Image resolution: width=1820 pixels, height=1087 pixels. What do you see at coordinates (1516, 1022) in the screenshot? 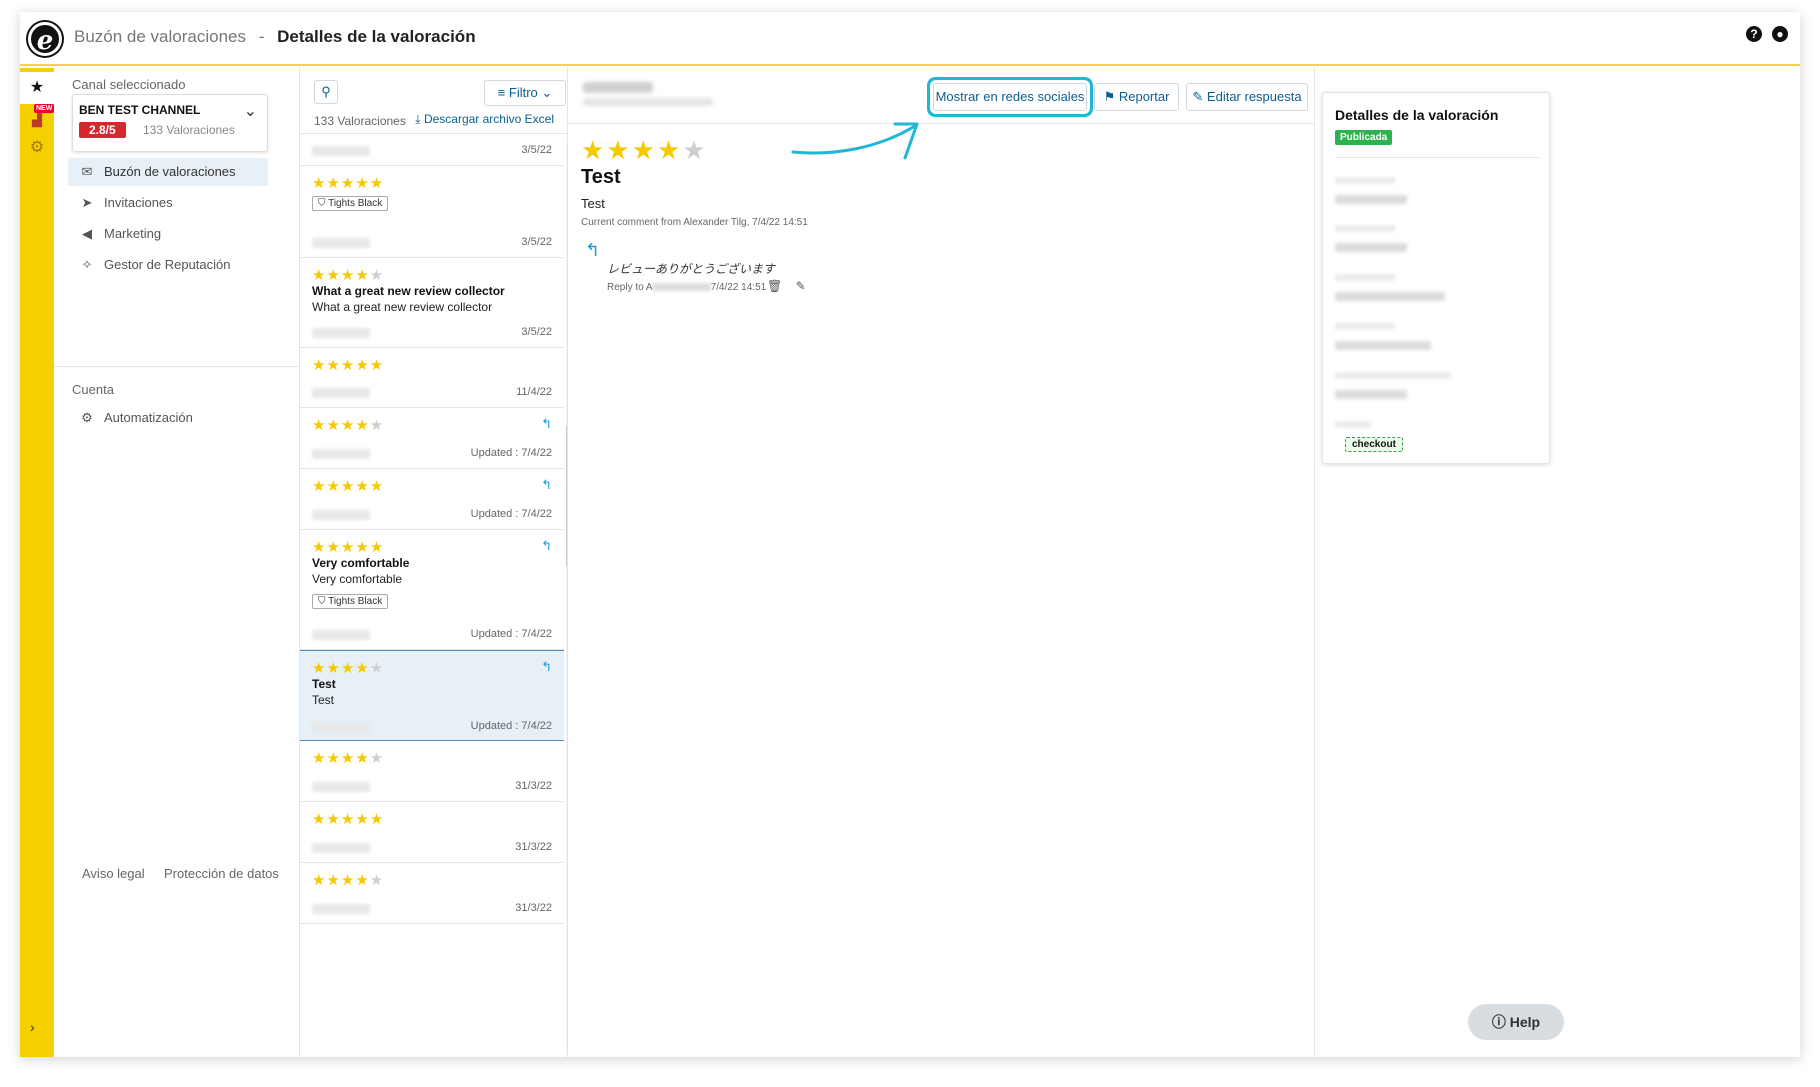
I see `help-button: ⓘ Help` at bounding box center [1516, 1022].